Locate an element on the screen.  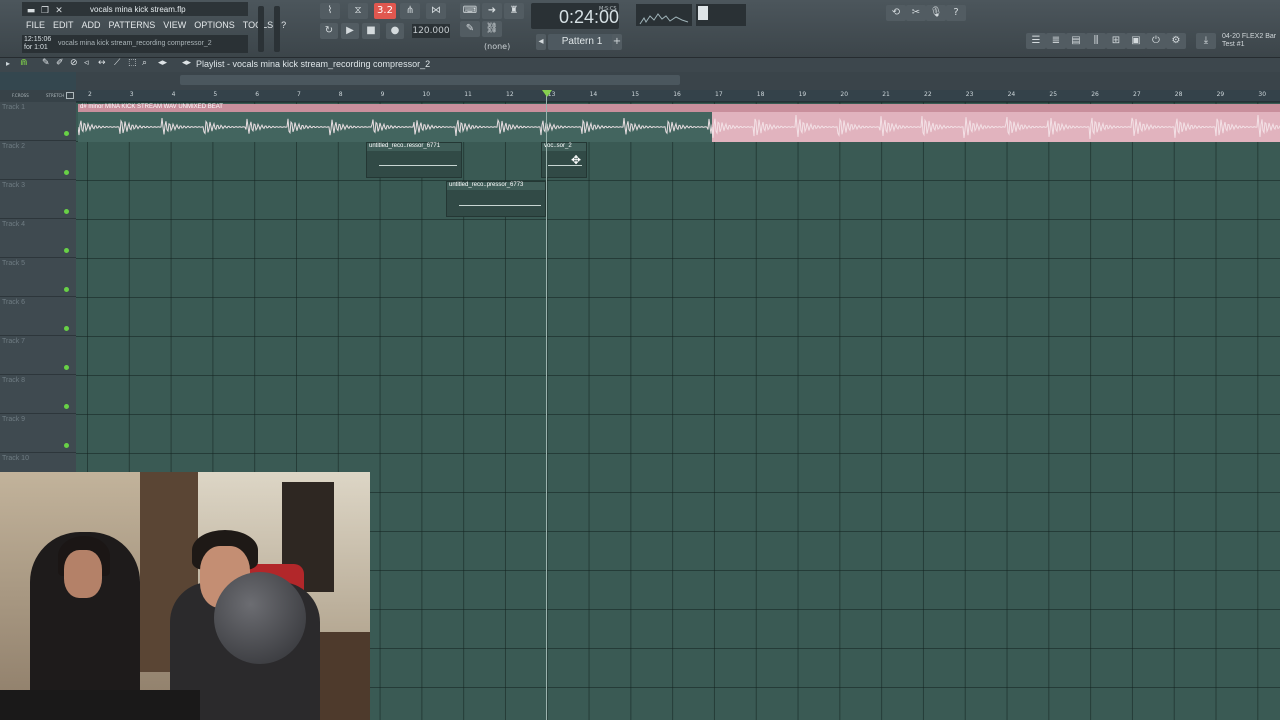
audio-clip: untitled_reco..ressor_6771 is located at coordinates (414, 160).